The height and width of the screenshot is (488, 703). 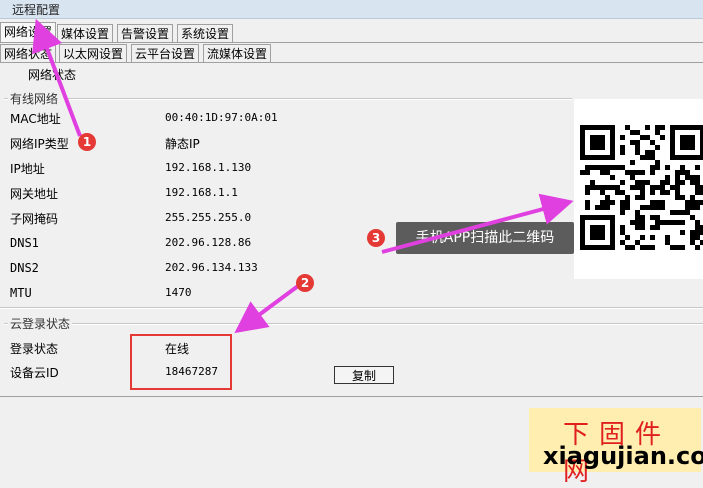 What do you see at coordinates (208, 167) in the screenshot?
I see `ip-value: 192.168.1.130` at bounding box center [208, 167].